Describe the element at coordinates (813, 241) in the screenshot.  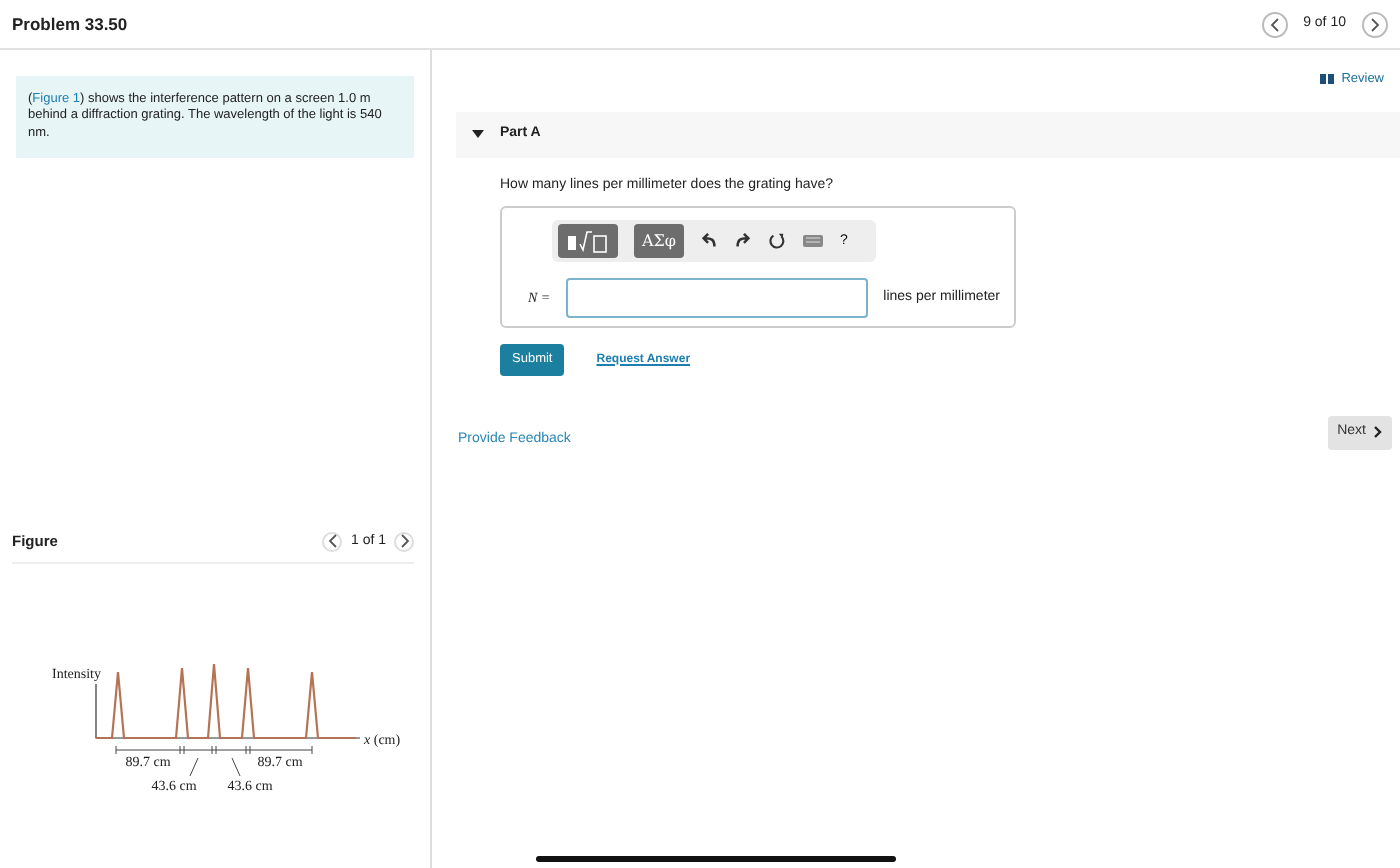
I see `keyboard-button` at that location.